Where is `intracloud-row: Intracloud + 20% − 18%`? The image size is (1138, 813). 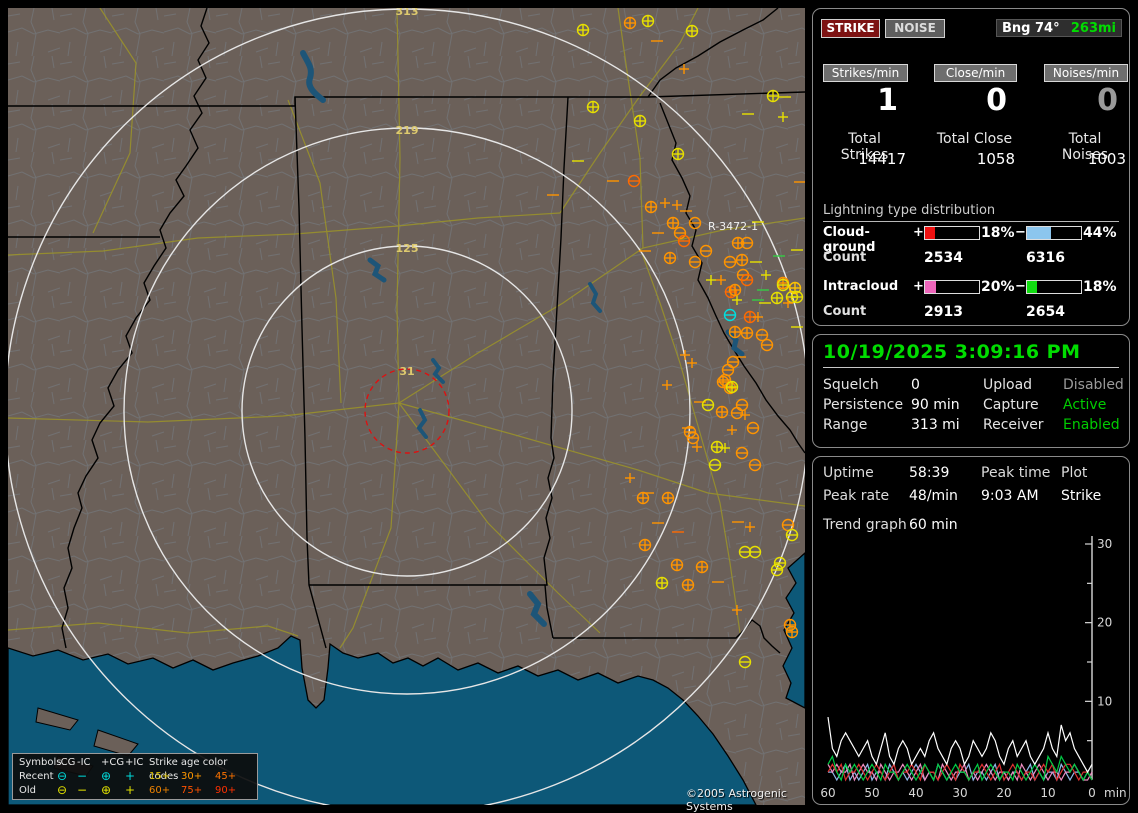
intracloud-row: Intracloud + 20% − 18% is located at coordinates (971, 287).